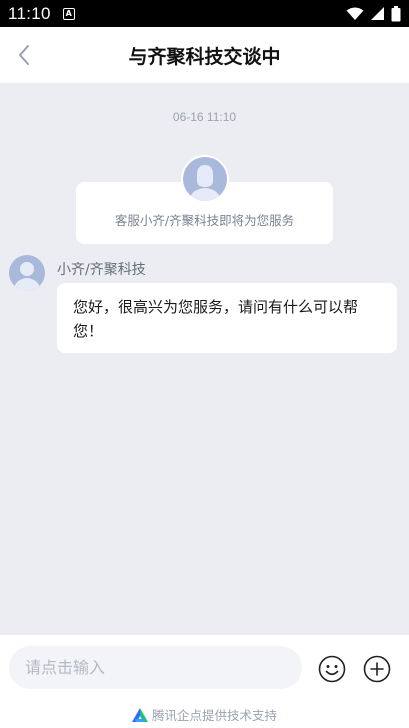 This screenshot has height=728, width=409. Describe the element at coordinates (101, 270) in the screenshot. I see `message-sender: 小齐/齐聚科技` at that location.